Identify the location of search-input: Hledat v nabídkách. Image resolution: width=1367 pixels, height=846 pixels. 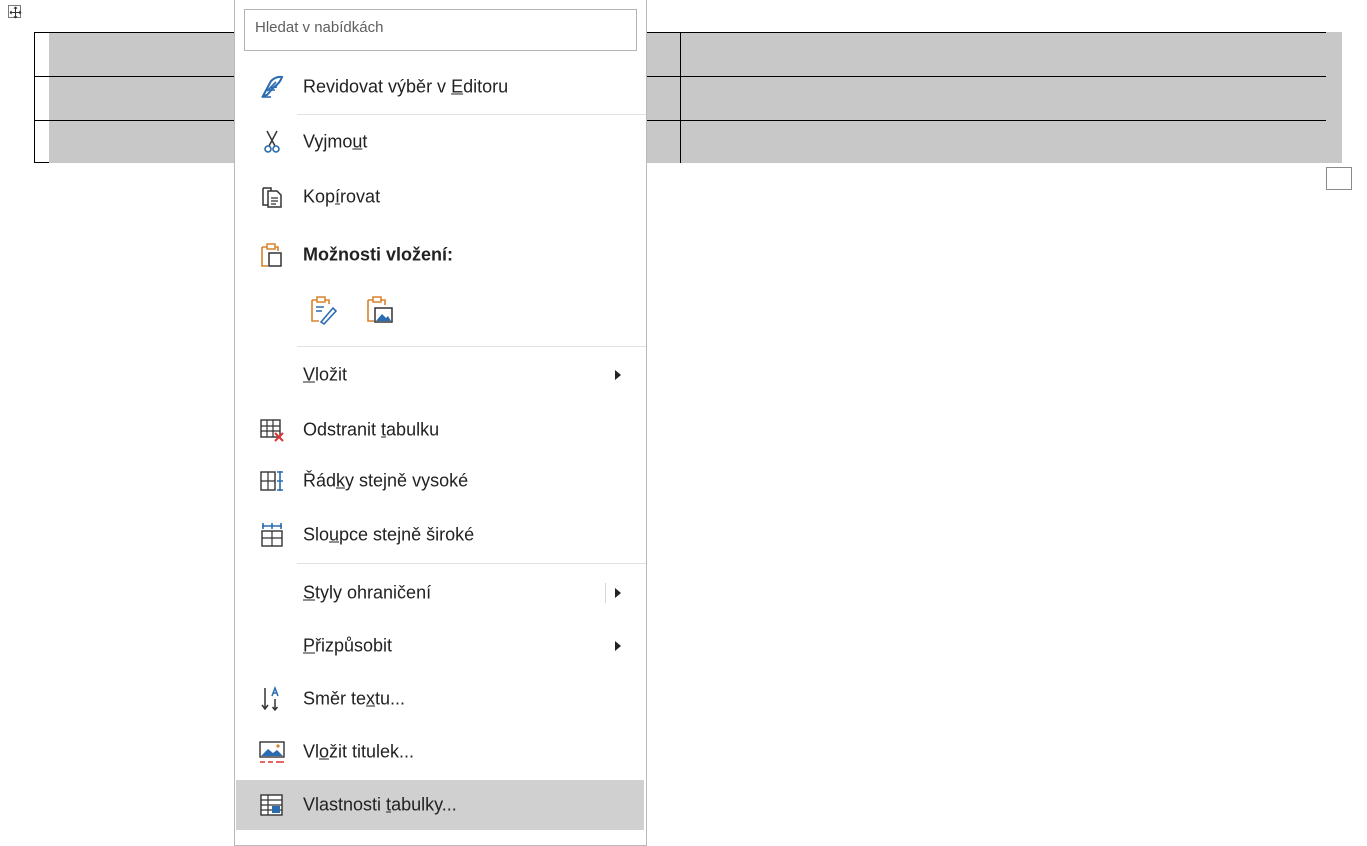
(440, 30).